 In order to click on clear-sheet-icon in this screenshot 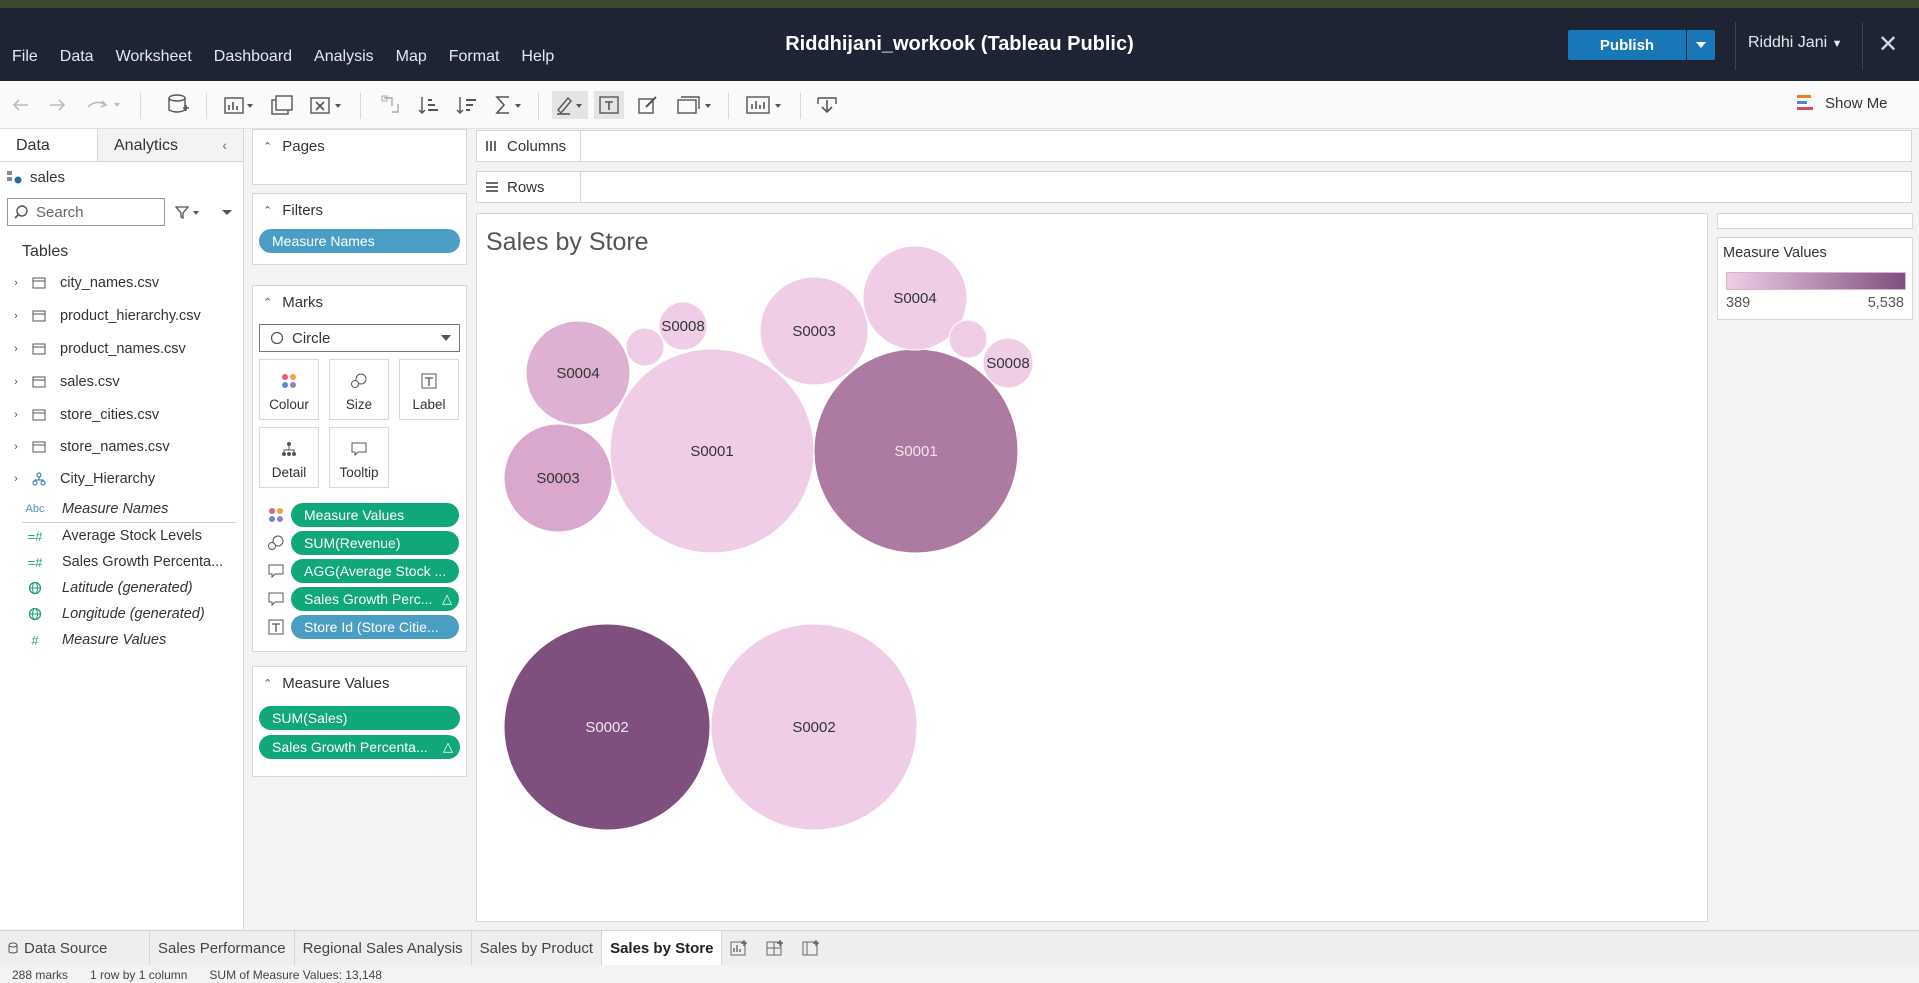, I will do `click(327, 105)`.